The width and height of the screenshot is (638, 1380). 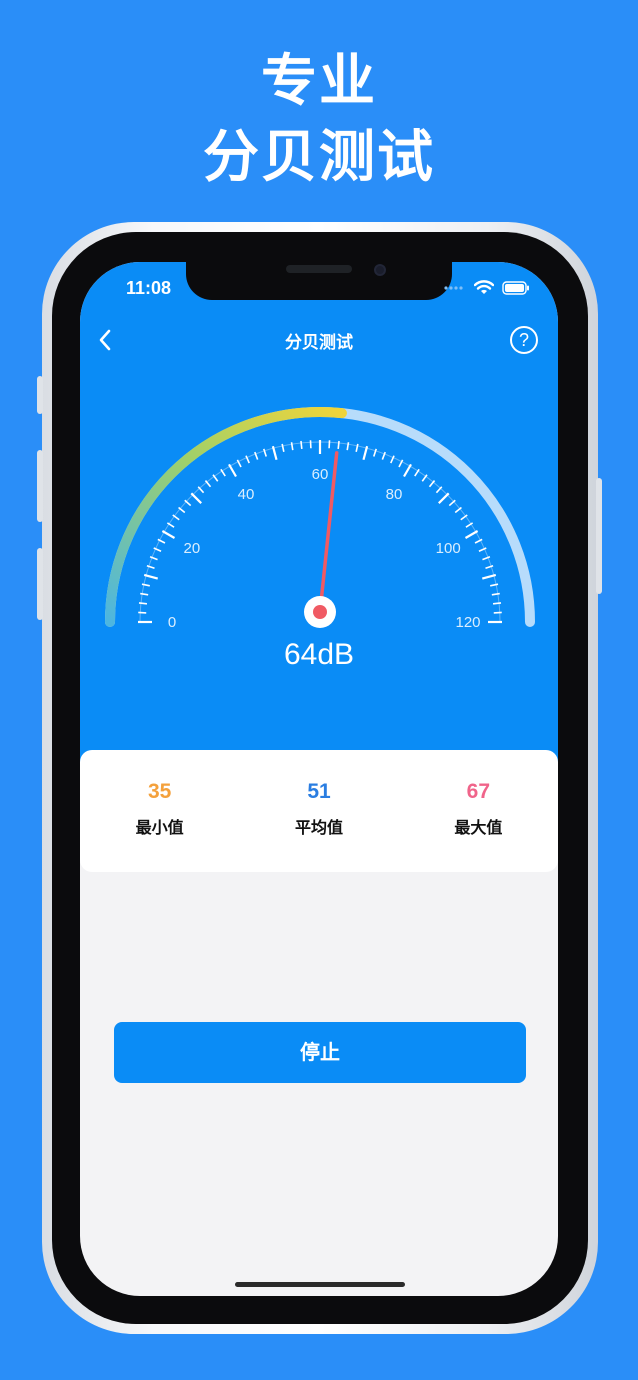 I want to click on stat-avg-label: 平均值, so click(x=318, y=827).